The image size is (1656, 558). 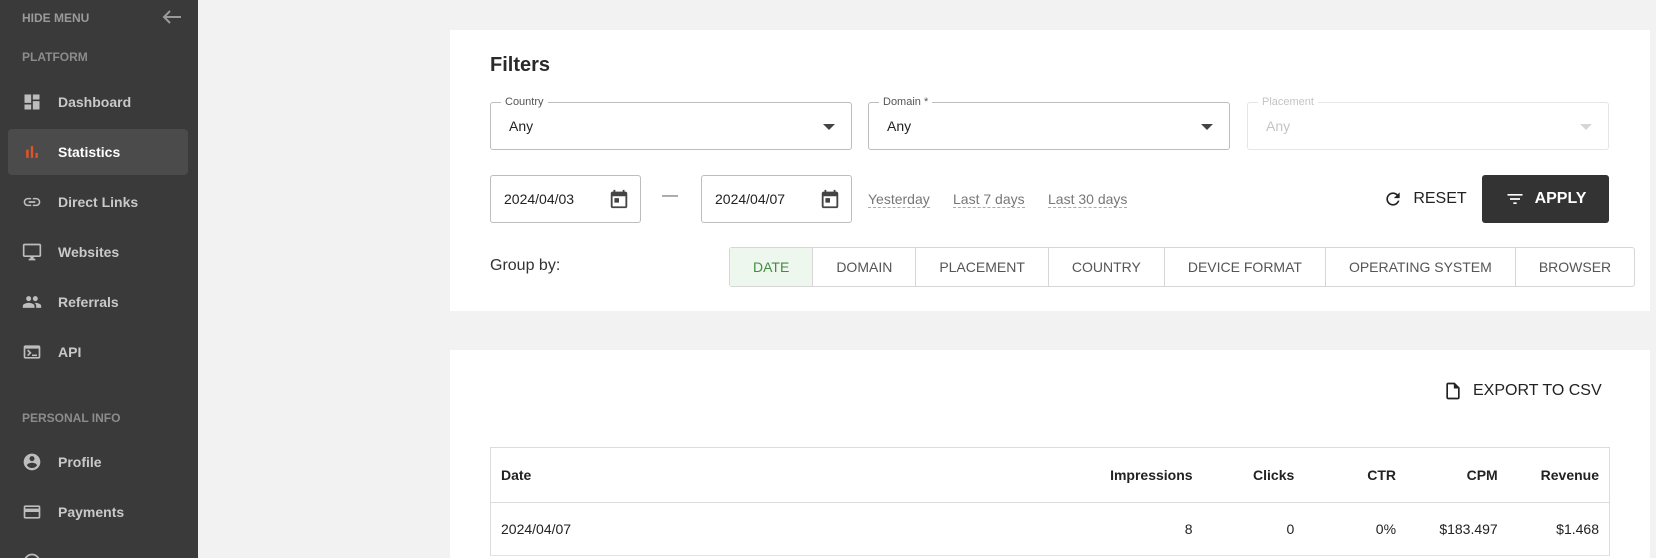 I want to click on filters-title: Filters, so click(x=520, y=65).